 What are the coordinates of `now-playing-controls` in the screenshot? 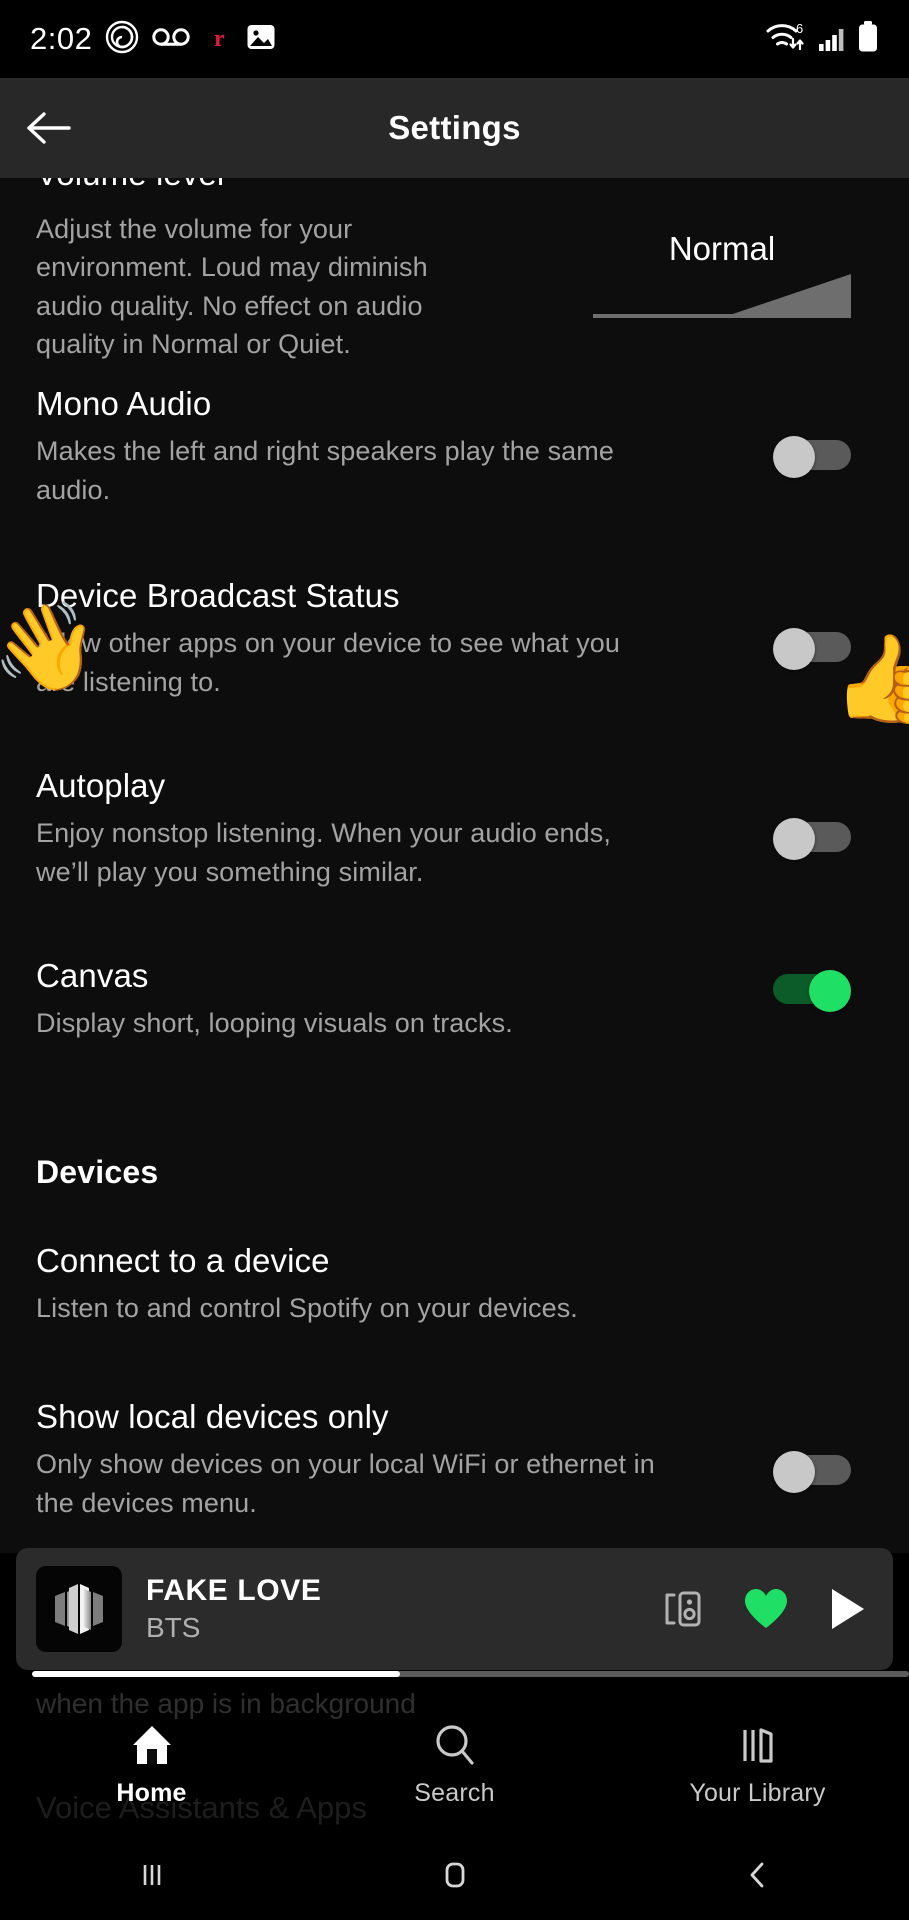 It's located at (764, 1609).